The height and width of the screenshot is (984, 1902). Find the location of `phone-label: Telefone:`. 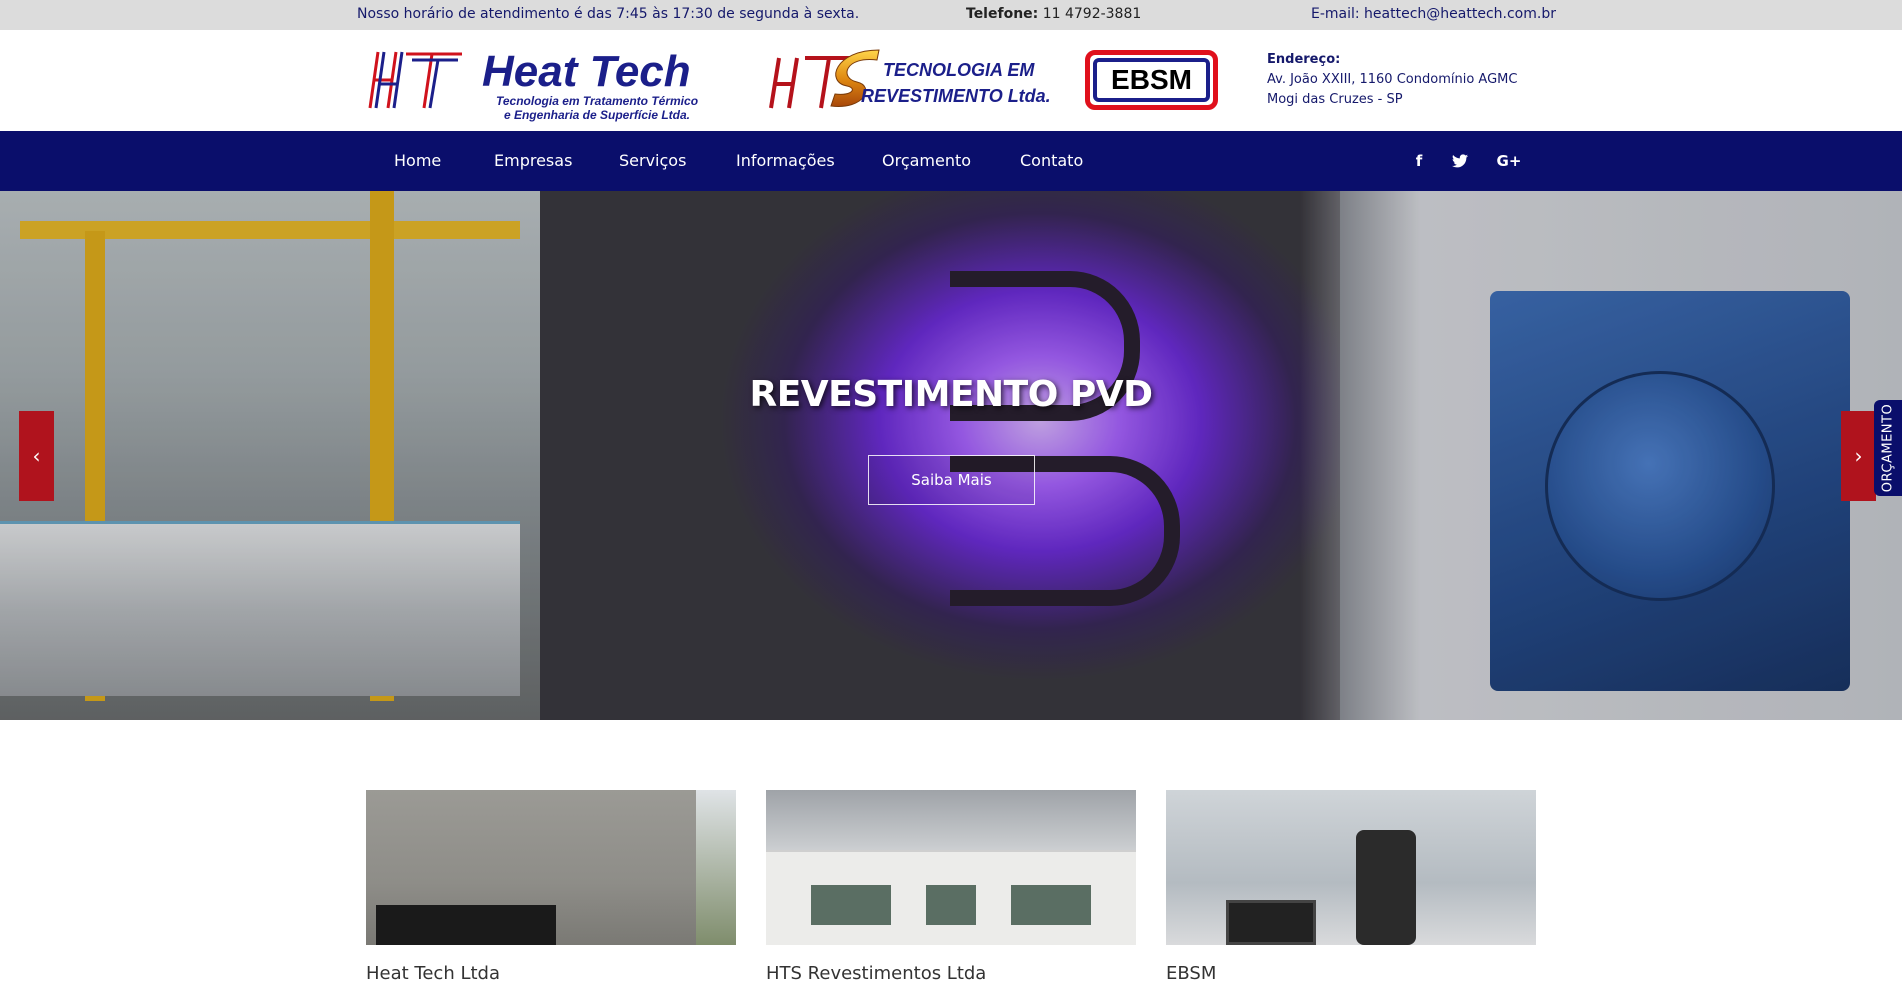

phone-label: Telefone: is located at coordinates (1002, 14).